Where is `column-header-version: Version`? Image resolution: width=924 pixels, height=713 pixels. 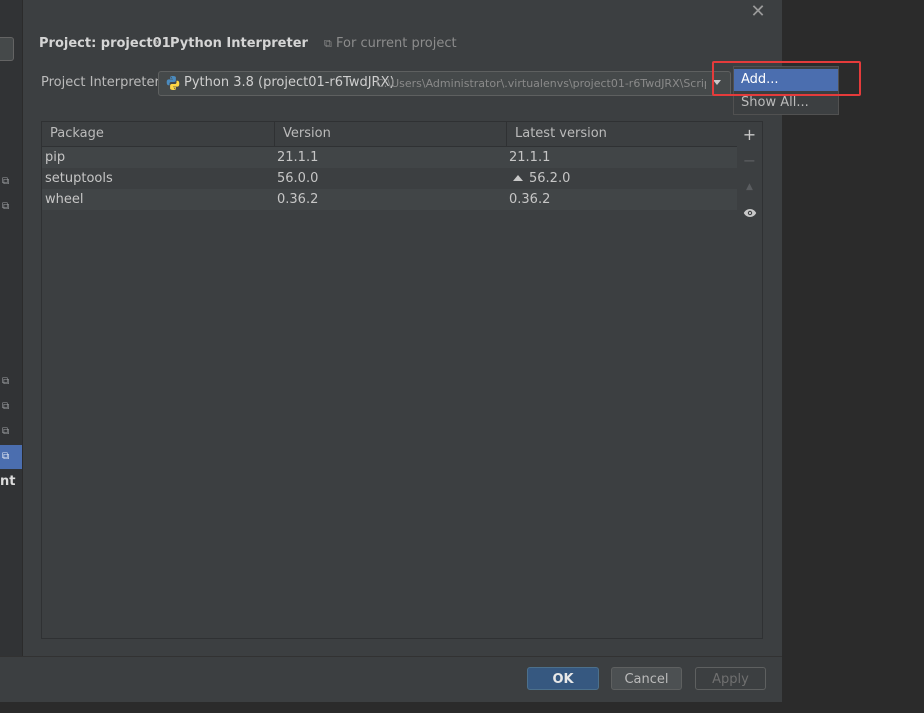 column-header-version: Version is located at coordinates (390, 134).